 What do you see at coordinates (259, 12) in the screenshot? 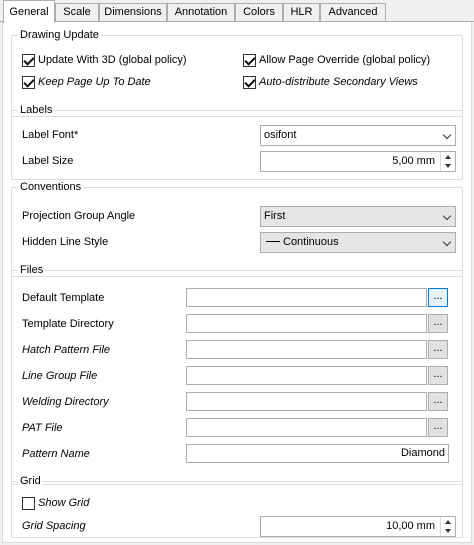
I see `tab-colors: Colors` at bounding box center [259, 12].